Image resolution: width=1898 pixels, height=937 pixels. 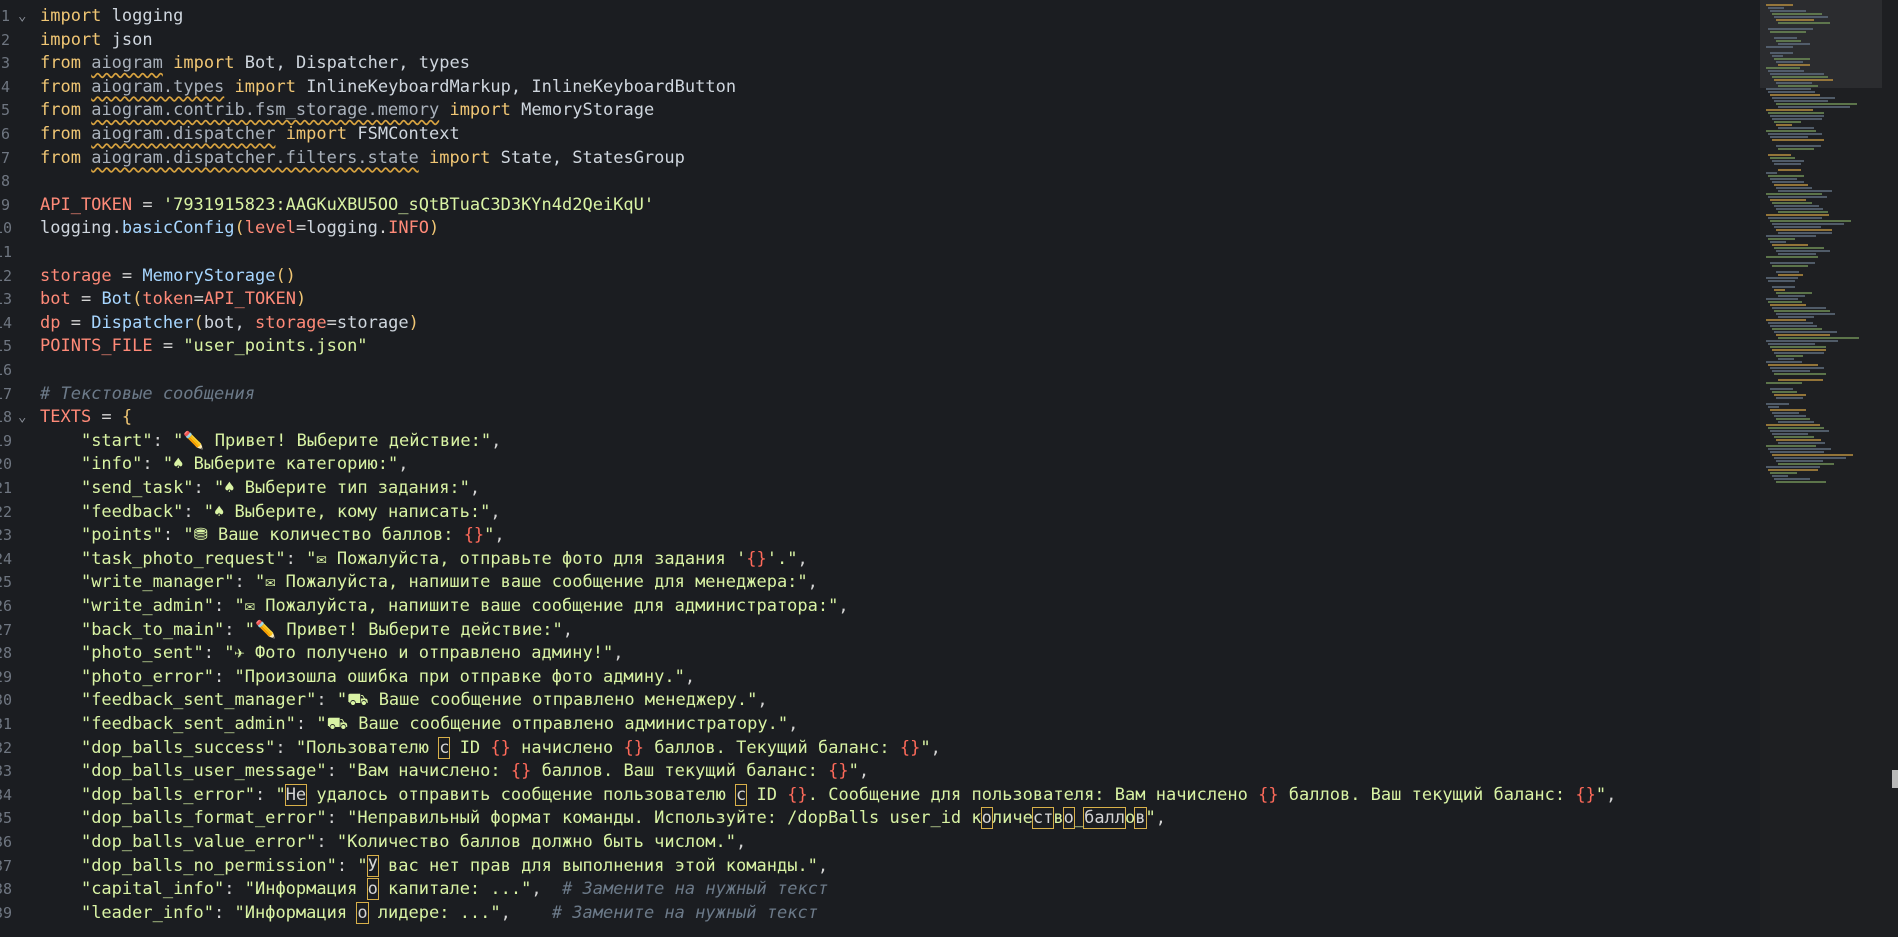 I want to click on token-str: баллов. Текущий баланс:, so click(x=771, y=747).